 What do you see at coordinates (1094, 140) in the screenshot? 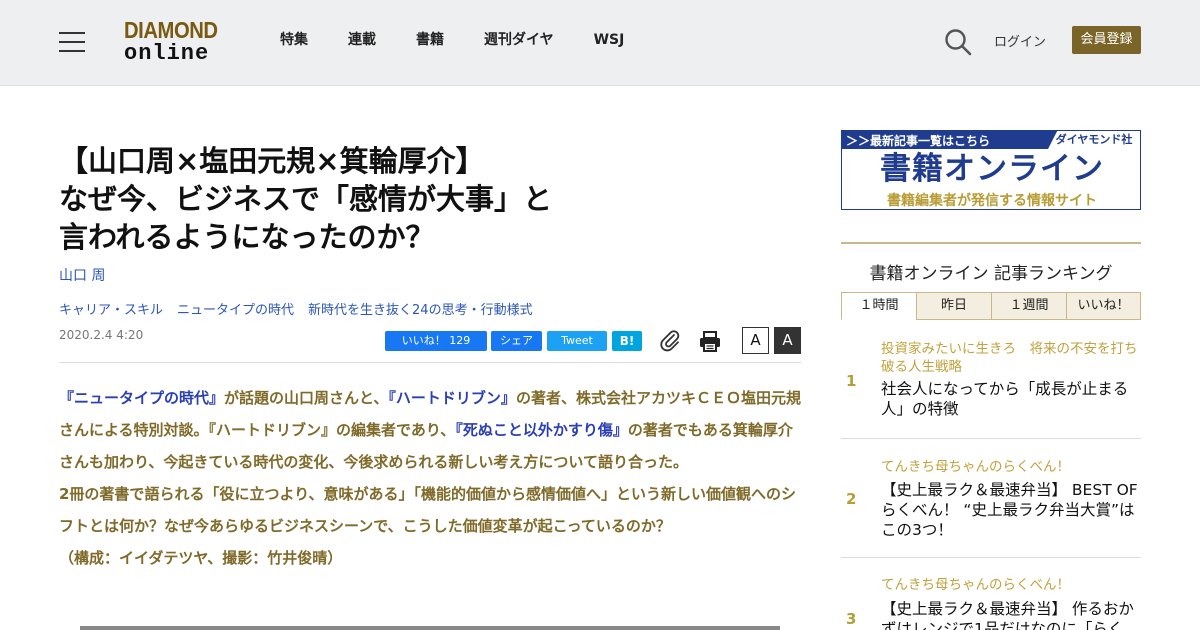
I see `banner-brand: ダイヤモンド社` at bounding box center [1094, 140].